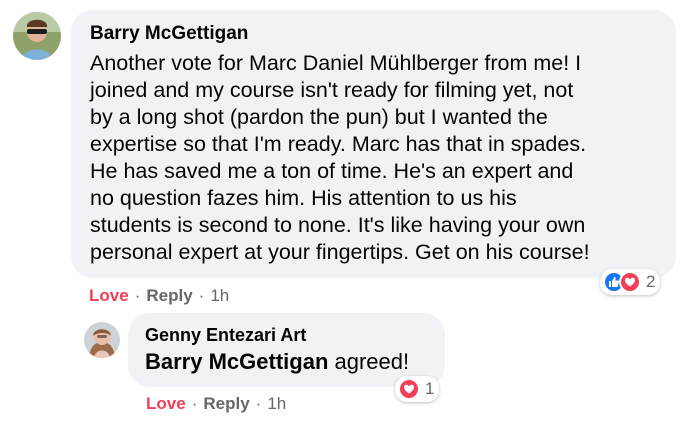 This screenshot has width=700, height=422. Describe the element at coordinates (225, 335) in the screenshot. I see `reply-author: Genny Entezari Art` at that location.